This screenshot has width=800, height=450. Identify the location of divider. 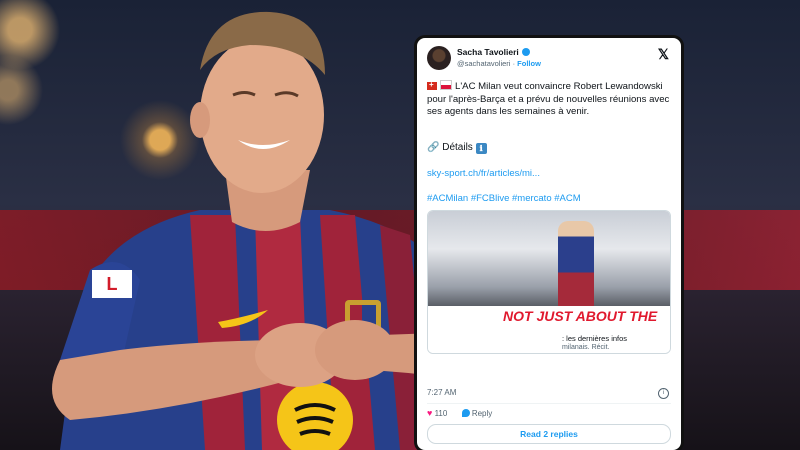
(549, 403).